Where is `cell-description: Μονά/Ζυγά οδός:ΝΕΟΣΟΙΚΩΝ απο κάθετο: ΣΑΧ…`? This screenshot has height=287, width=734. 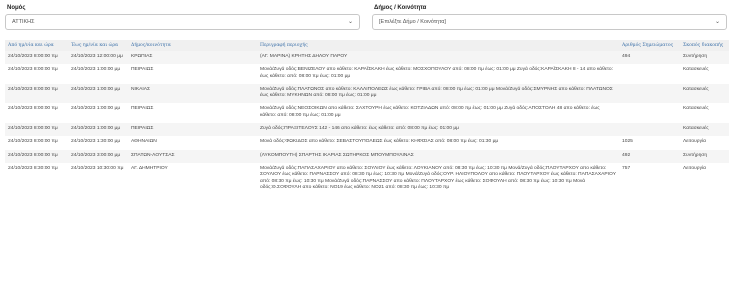 cell-description: Μονά/Ζυγά οδός:ΝΕΟΣΟΙΚΩΝ απο κάθετο: ΣΑΧ… is located at coordinates (438, 113).